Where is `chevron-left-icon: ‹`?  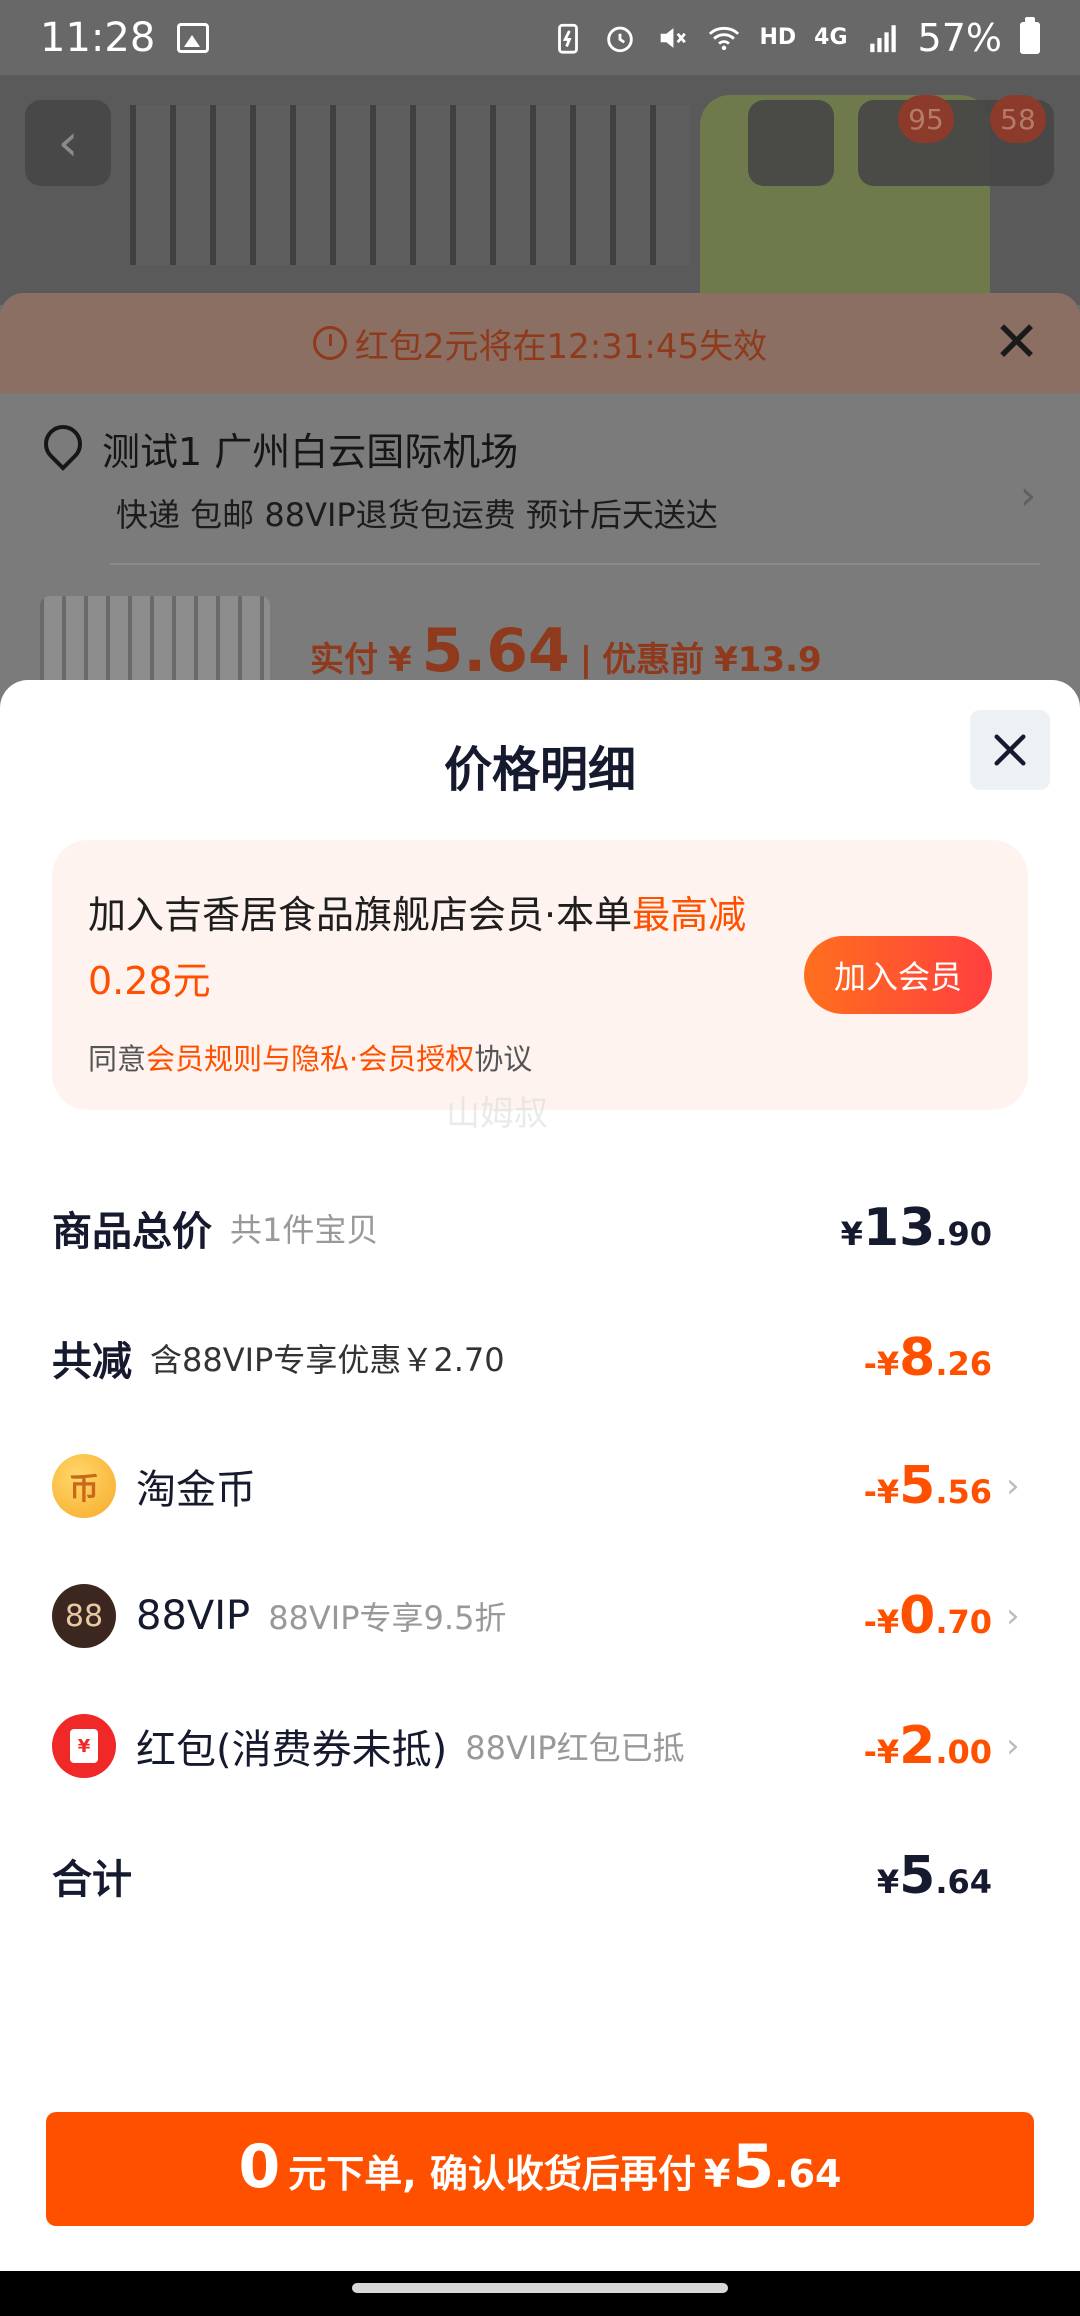 chevron-left-icon: ‹ is located at coordinates (68, 143).